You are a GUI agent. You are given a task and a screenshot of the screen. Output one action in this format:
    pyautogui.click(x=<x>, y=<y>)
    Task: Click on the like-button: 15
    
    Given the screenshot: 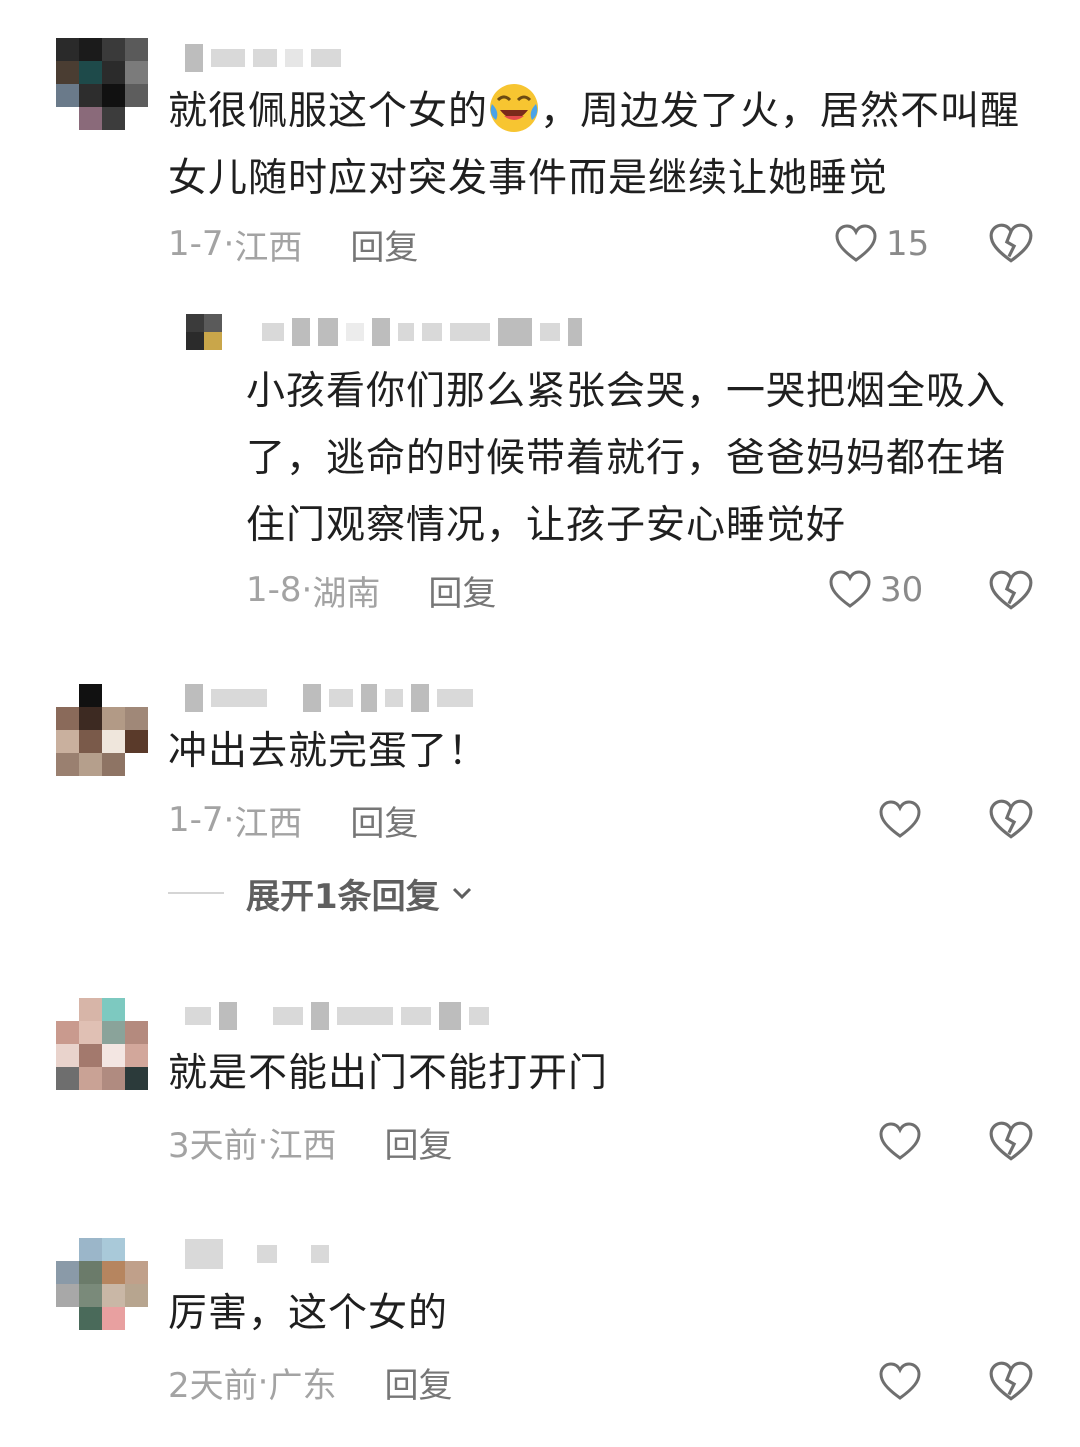 What is the action you would take?
    pyautogui.click(x=881, y=244)
    